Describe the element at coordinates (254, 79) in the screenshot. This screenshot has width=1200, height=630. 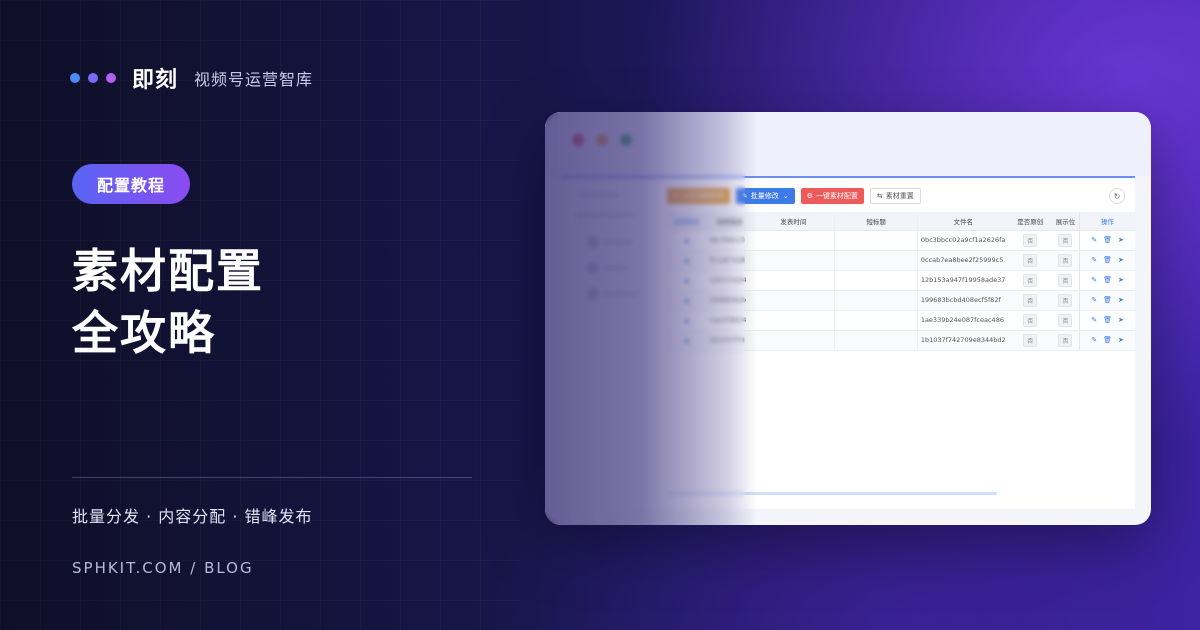
I see `brand-subtitle: 视频号运营智库` at that location.